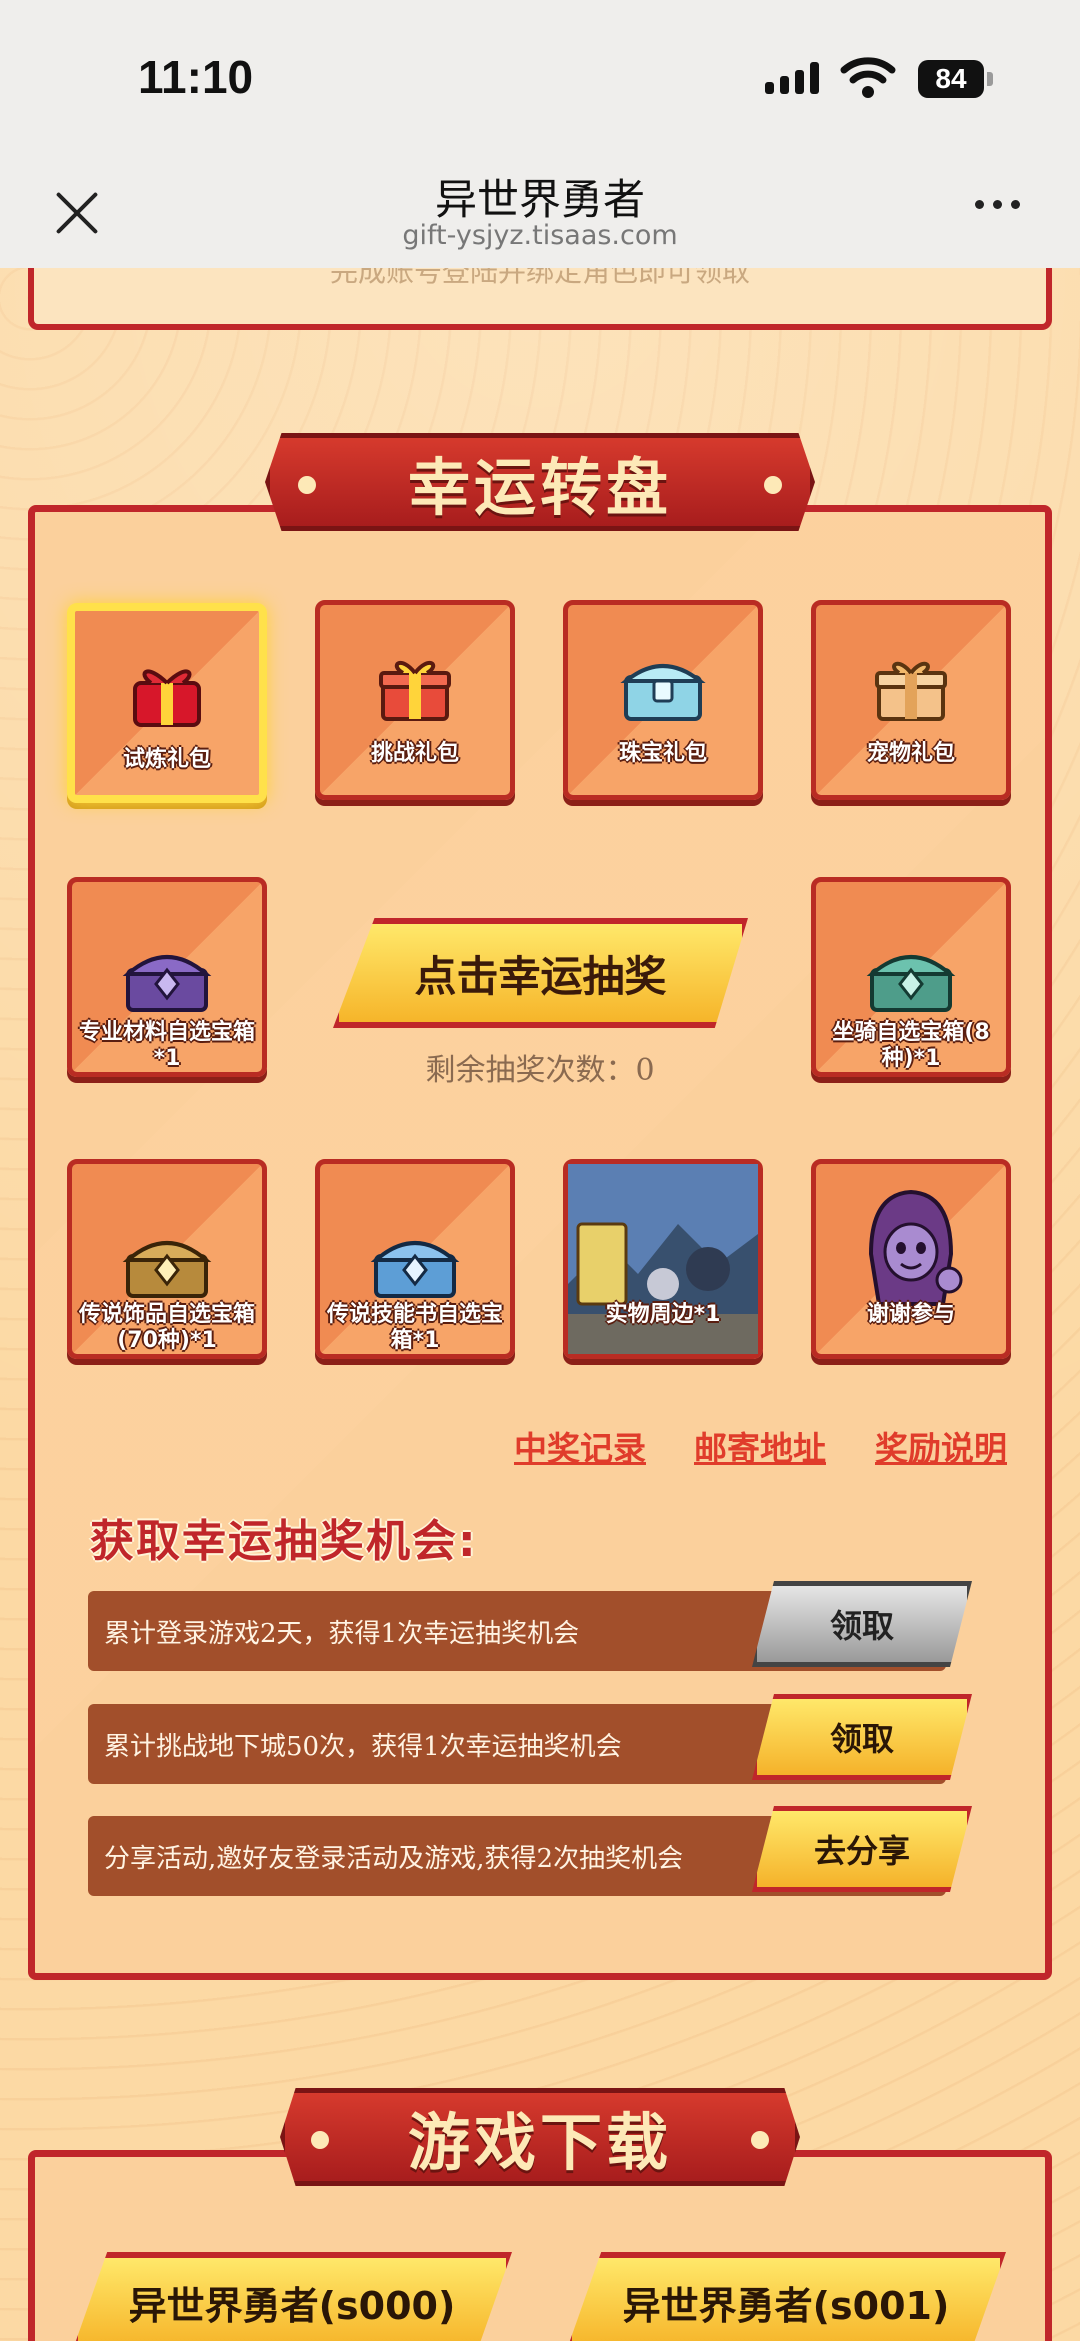  Describe the element at coordinates (663, 1314) in the screenshot. I see `prize-label: 实物周边*1` at that location.